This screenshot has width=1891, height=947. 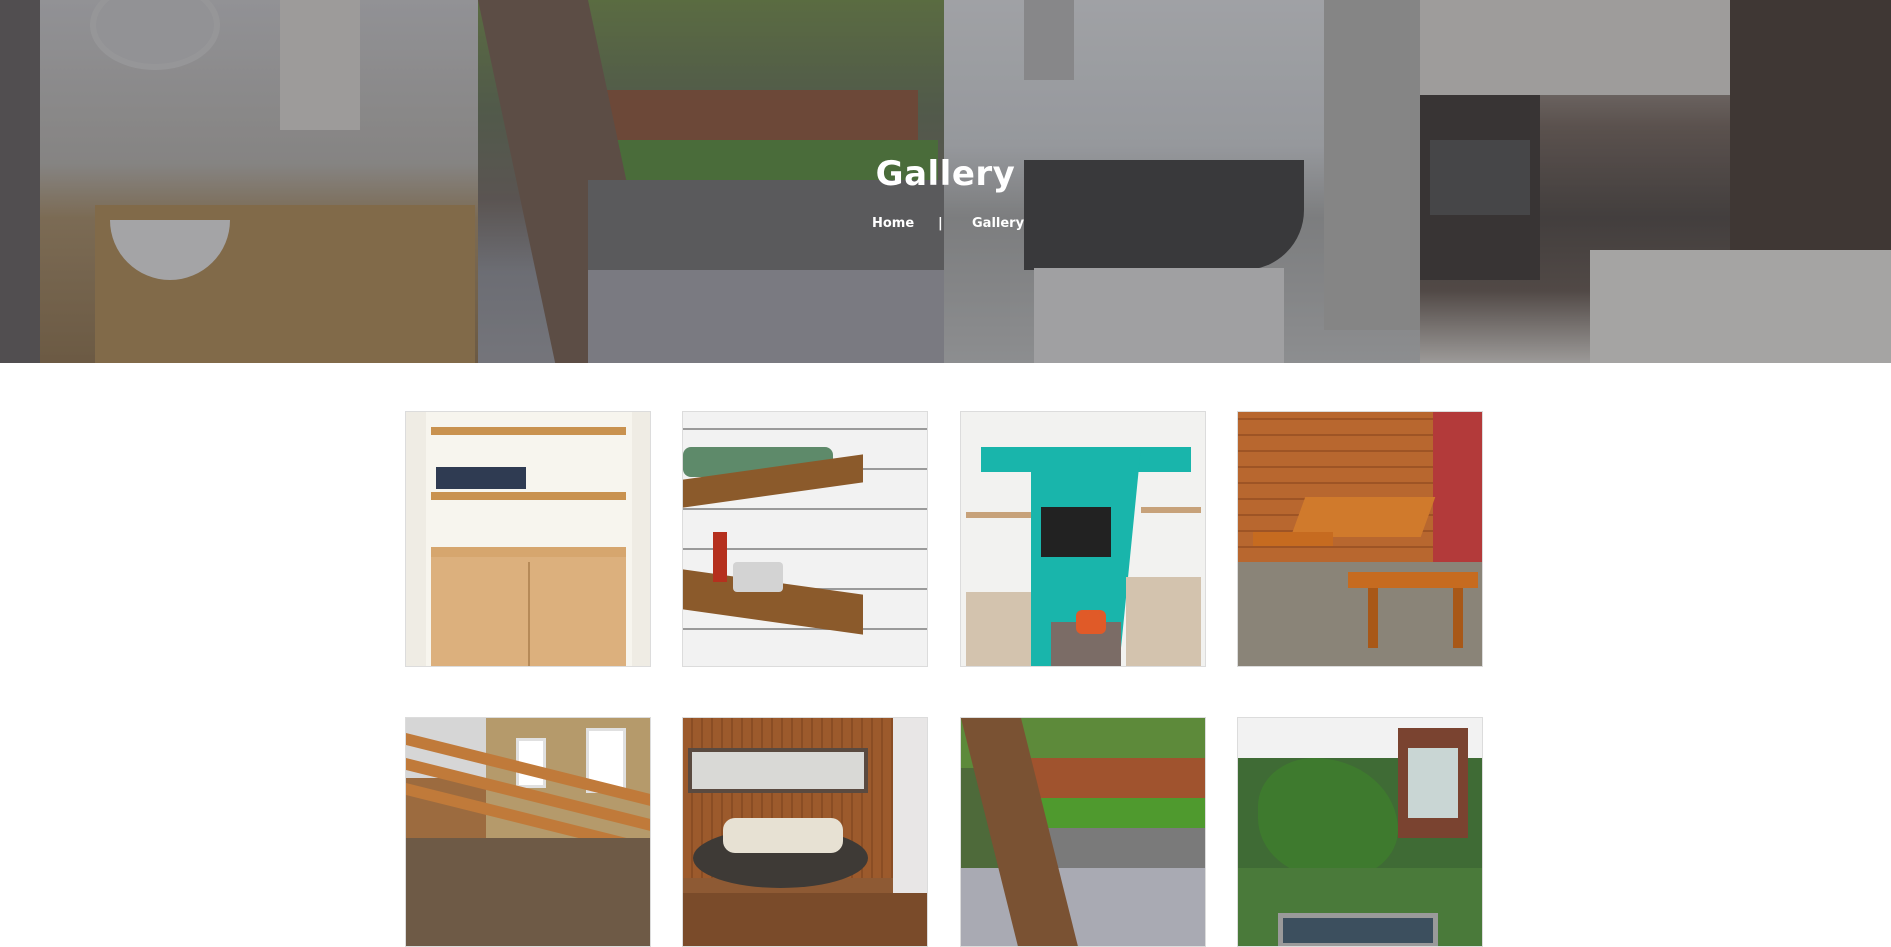 What do you see at coordinates (528, 539) in the screenshot?
I see `gallery-item-shelves-cabinets` at bounding box center [528, 539].